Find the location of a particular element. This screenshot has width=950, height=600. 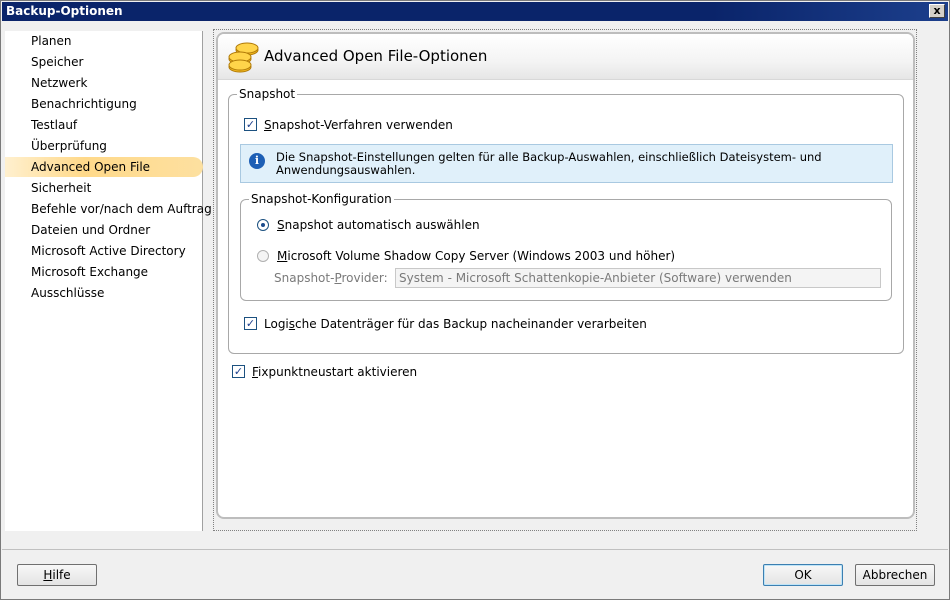

use-snapshot-checkbox: ✓ Snapshot-Verfahren verwenden is located at coordinates (394, 125).